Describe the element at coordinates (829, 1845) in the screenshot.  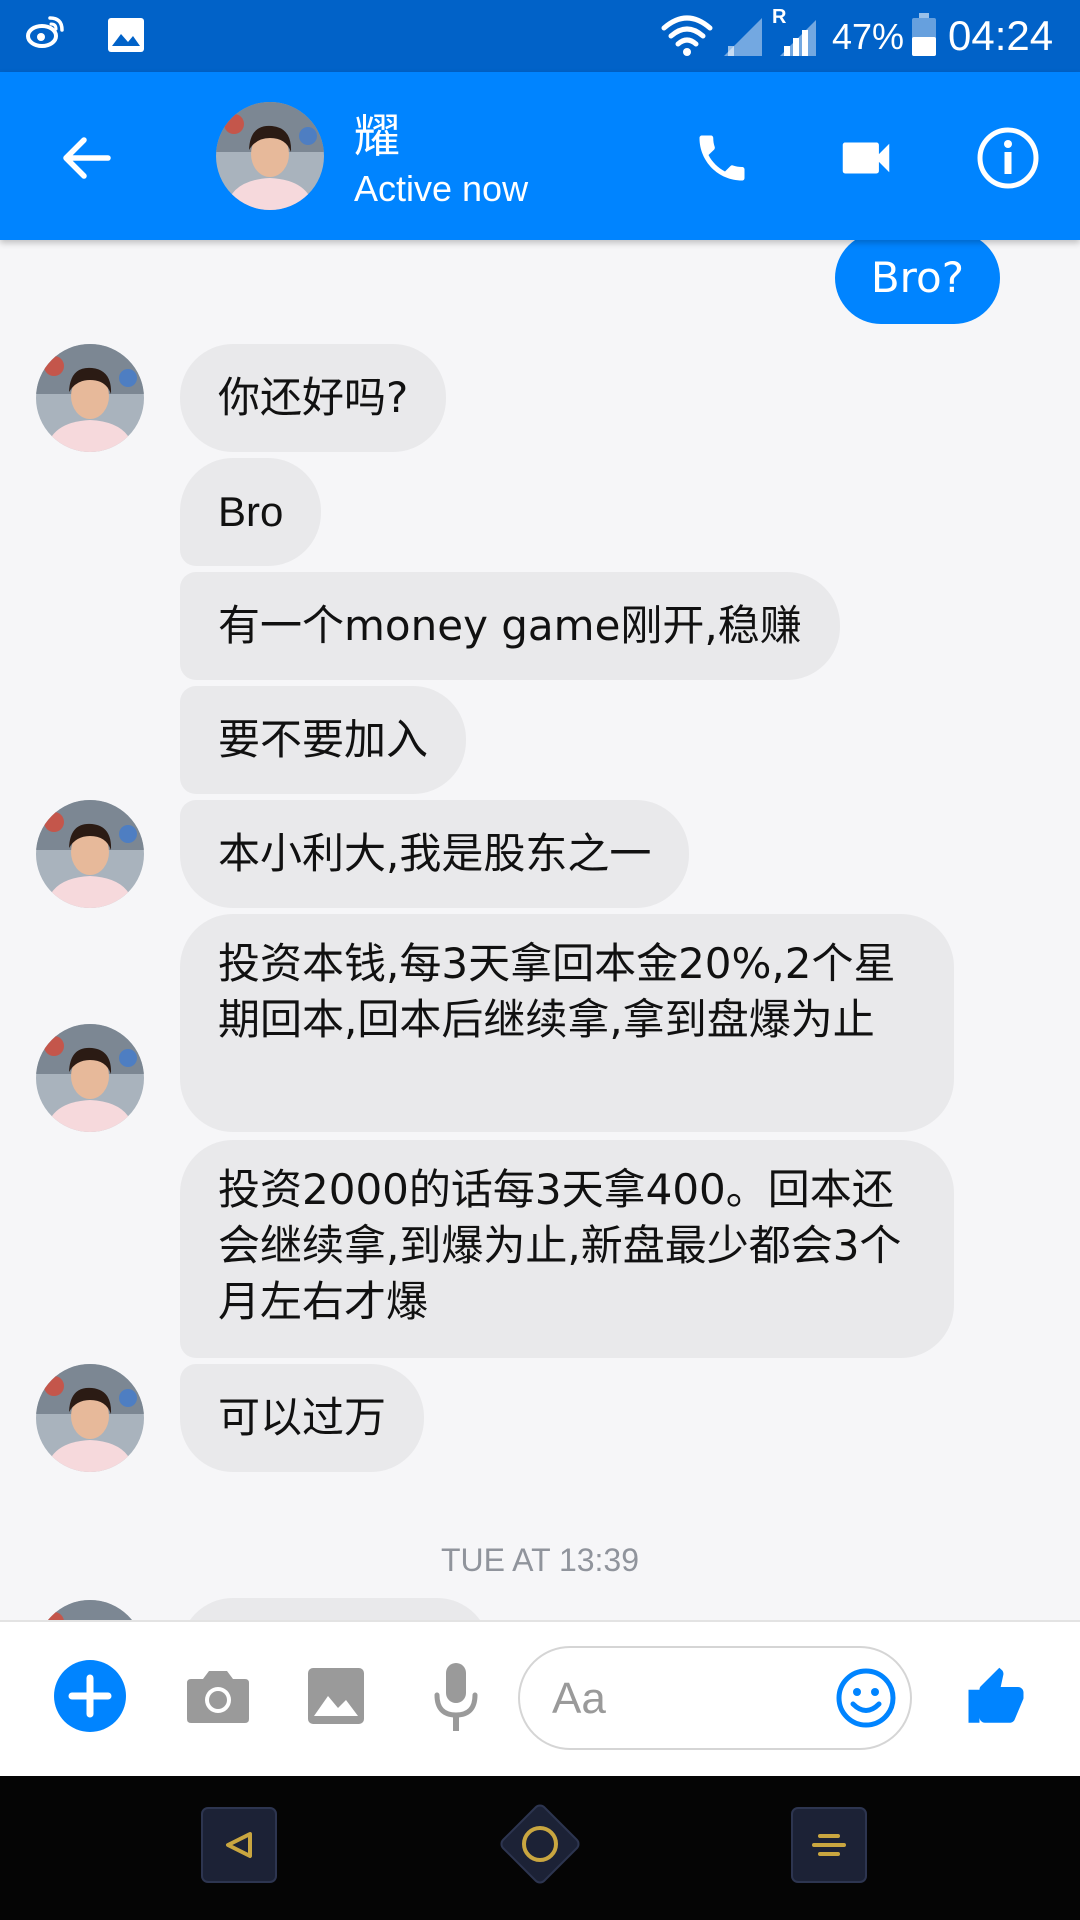
I see `recents-menu-icon` at that location.